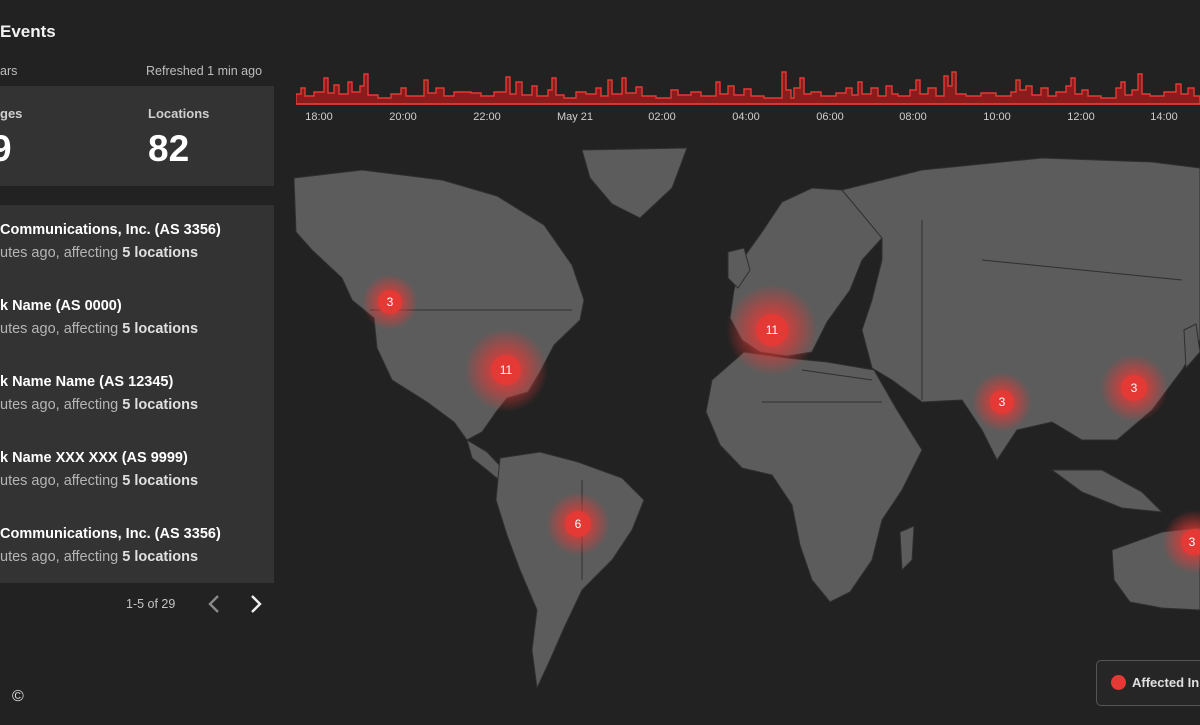 Image resolution: width=1200 pixels, height=725 pixels. I want to click on south-america, so click(570, 570).